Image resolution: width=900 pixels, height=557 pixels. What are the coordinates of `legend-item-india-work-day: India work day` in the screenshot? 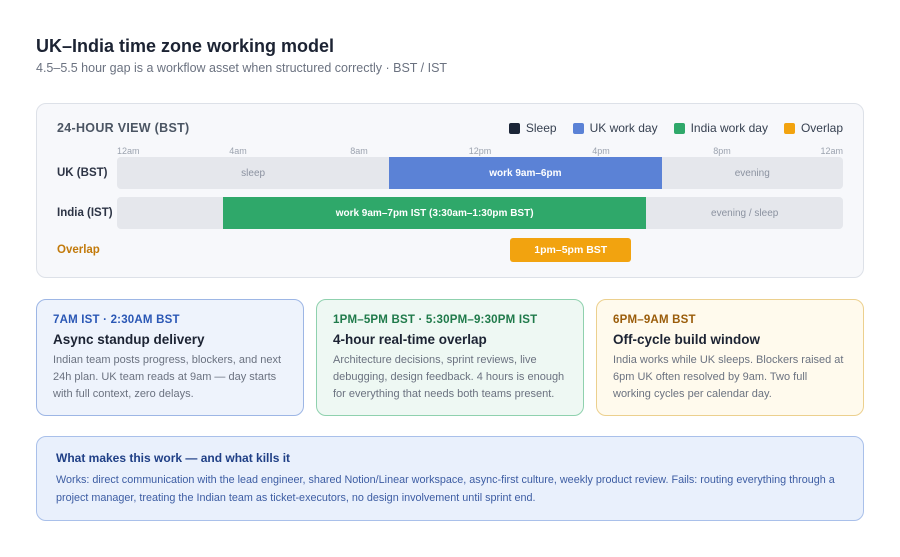 It's located at (720, 128).